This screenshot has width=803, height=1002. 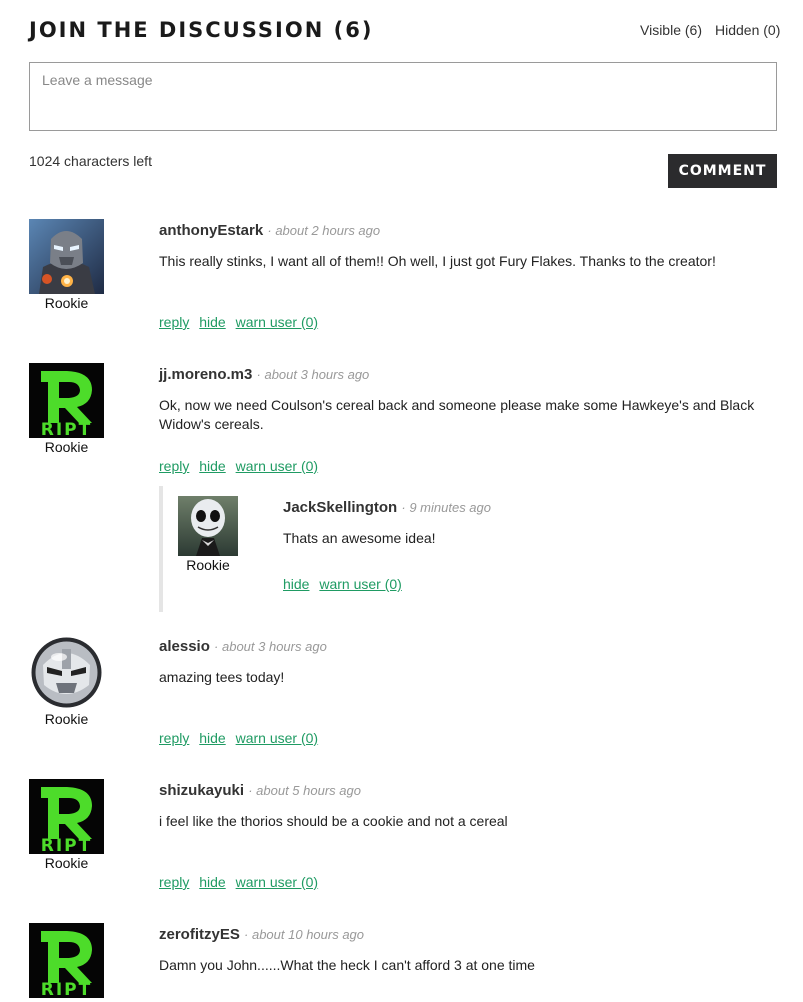 I want to click on reply-thread-bar, so click(x=161, y=549).